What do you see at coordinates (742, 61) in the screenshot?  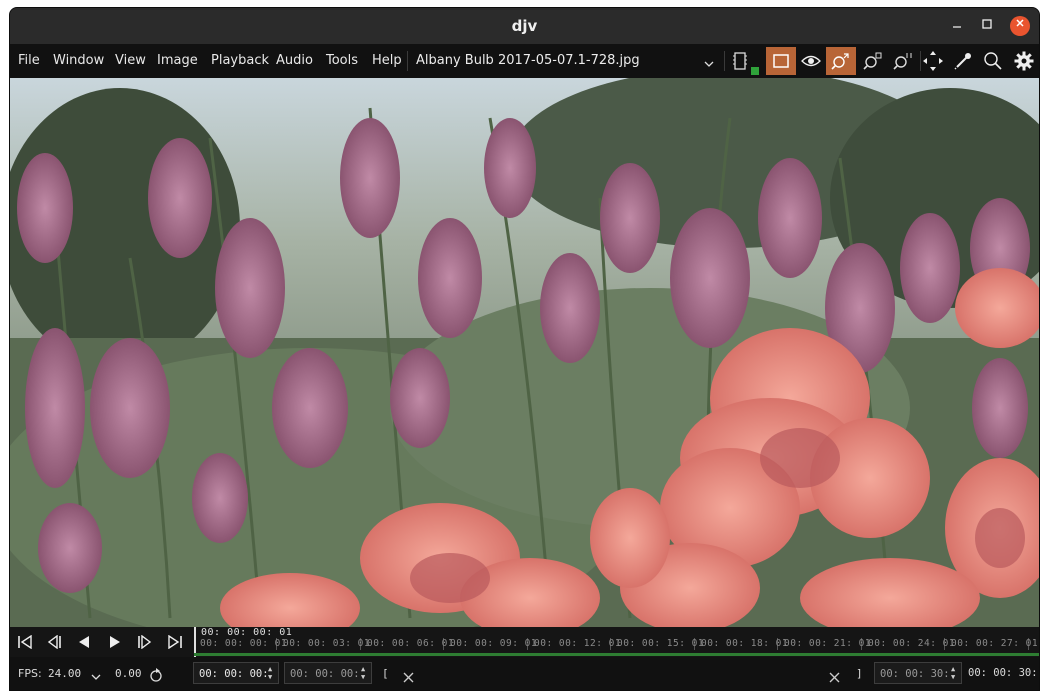 I see `film-strip-icon` at bounding box center [742, 61].